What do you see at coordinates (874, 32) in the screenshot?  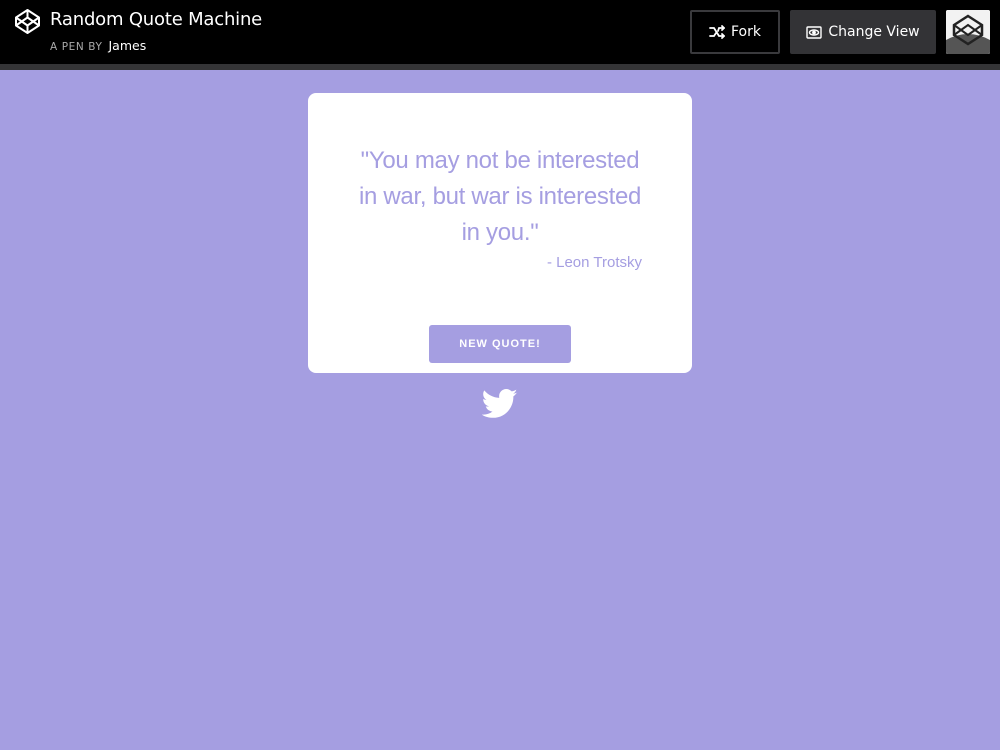 I see `change-view-label: Change View` at bounding box center [874, 32].